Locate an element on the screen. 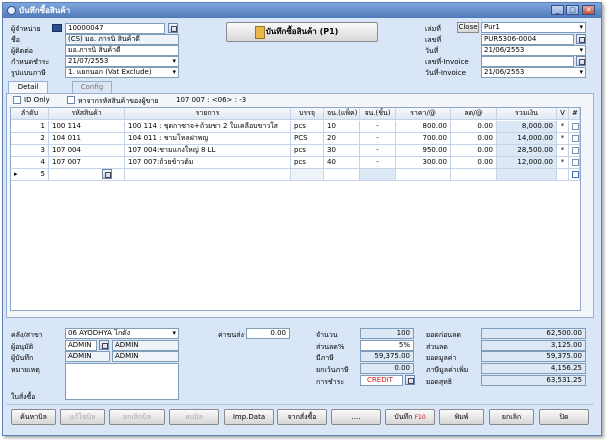 The height and width of the screenshot is (440, 607). row-price is located at coordinates (423, 175).